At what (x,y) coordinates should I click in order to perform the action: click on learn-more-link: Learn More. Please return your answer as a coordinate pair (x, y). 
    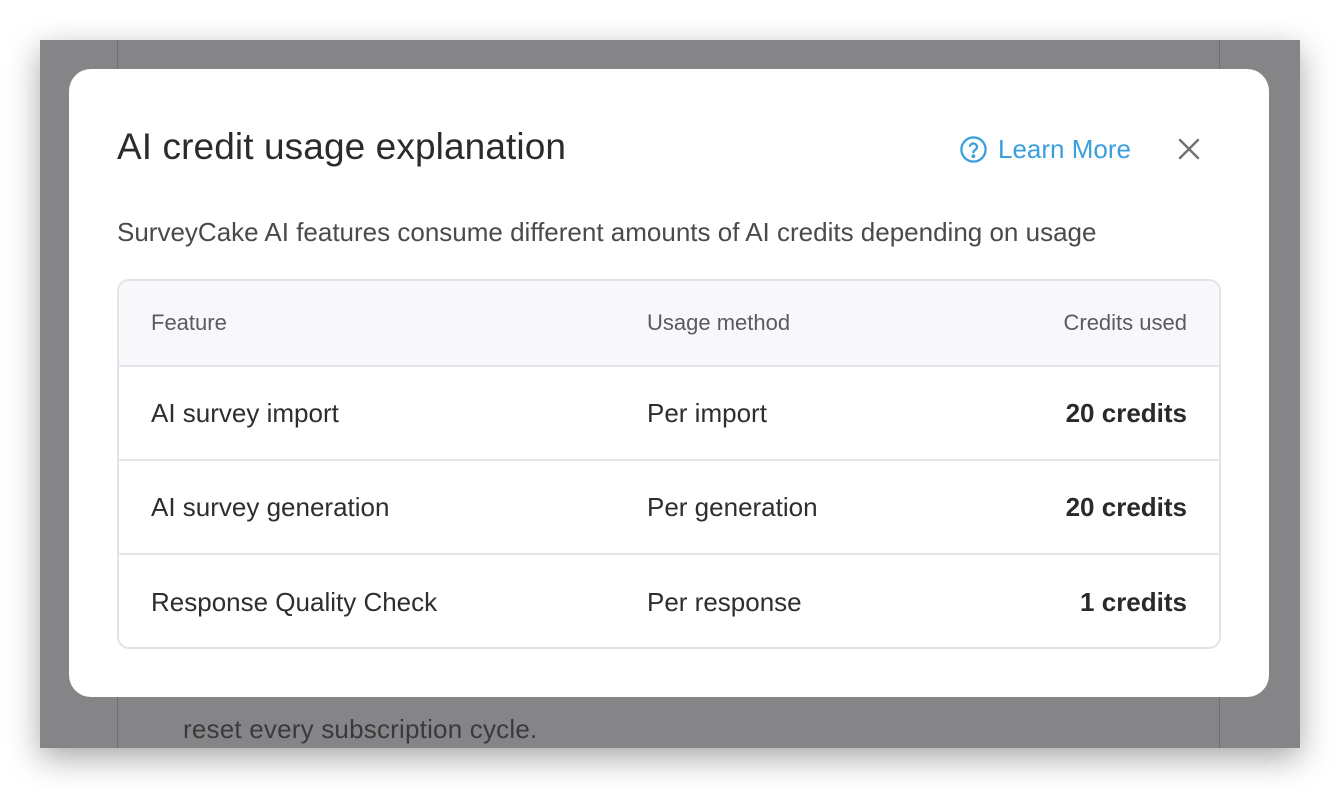
    Looking at the image, I should click on (1045, 149).